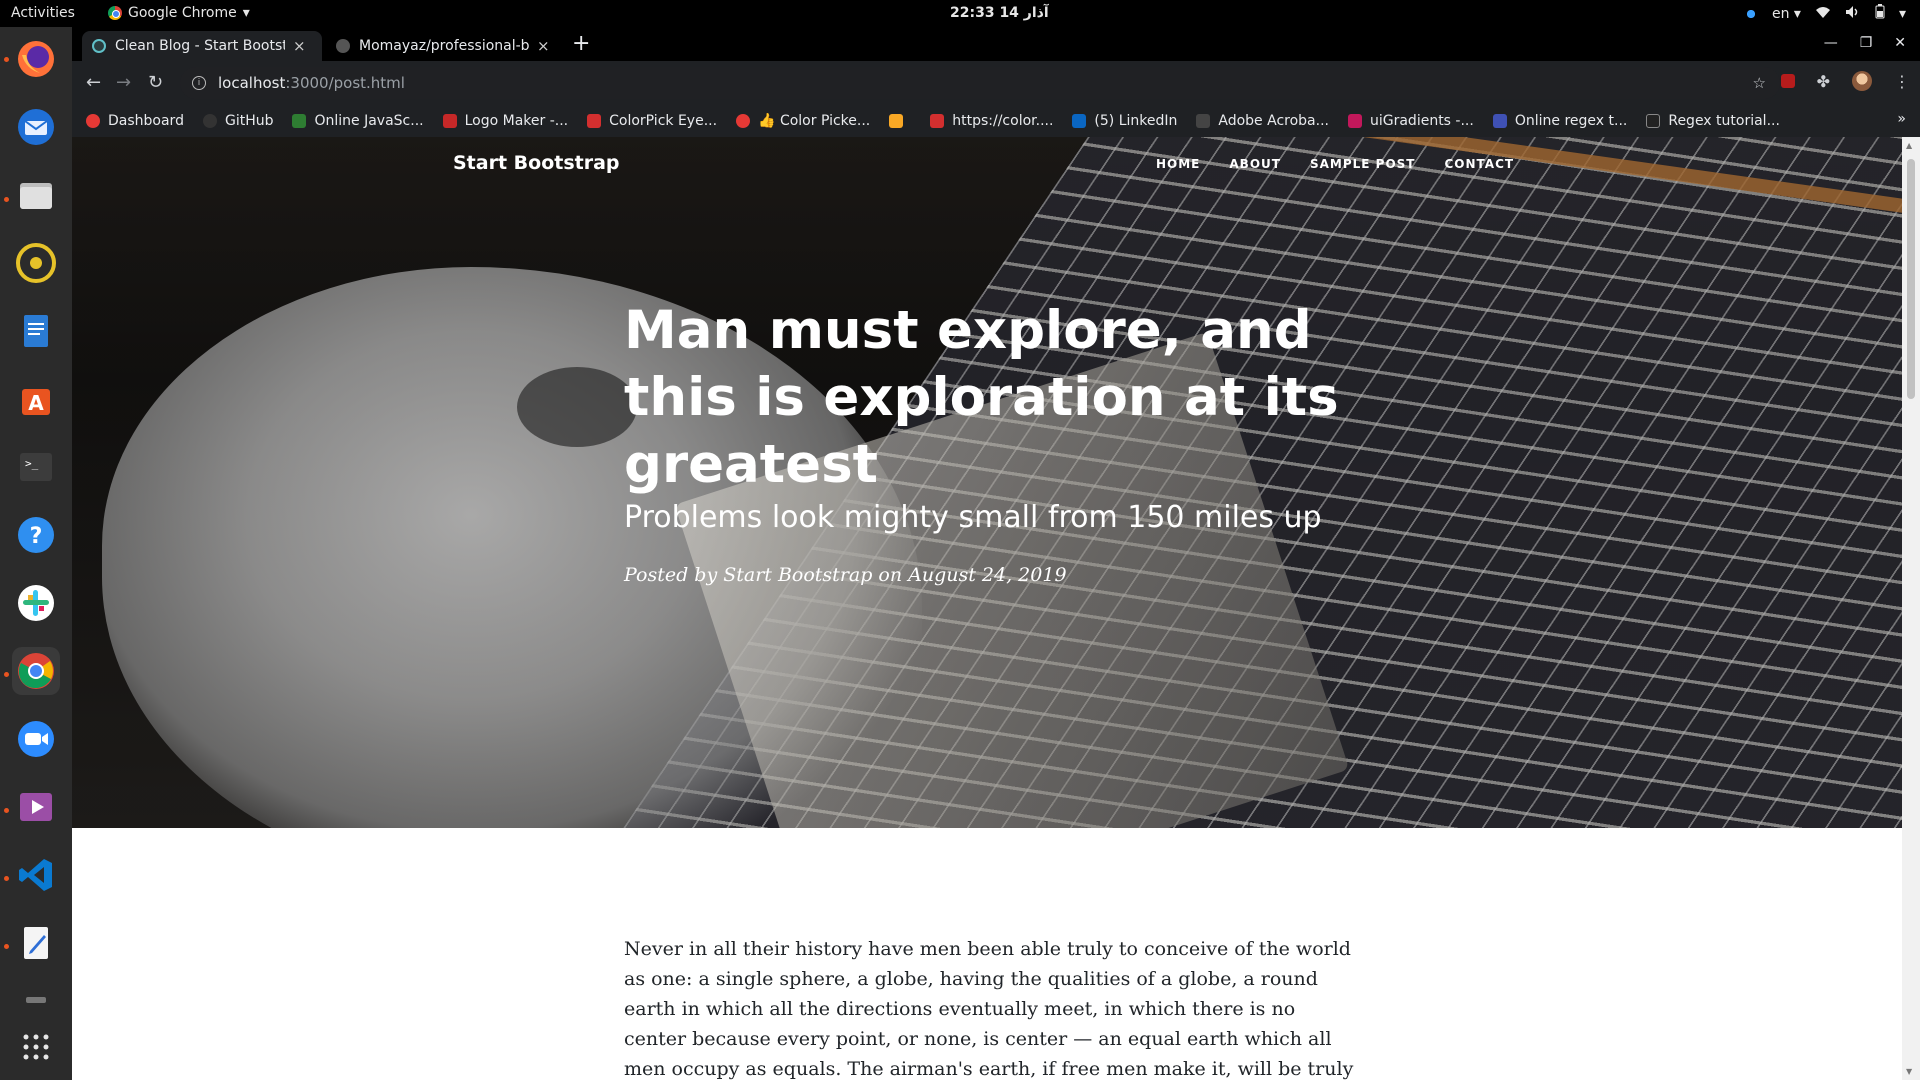  Describe the element at coordinates (1911, 279) in the screenshot. I see `scrollbar-thumb` at that location.